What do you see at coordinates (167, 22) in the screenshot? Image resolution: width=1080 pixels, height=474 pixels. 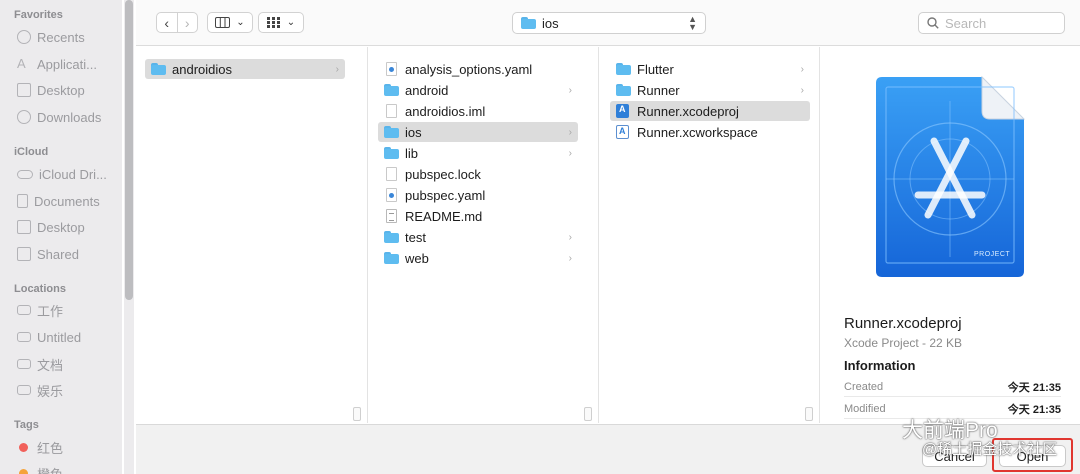 I see `back-button: ‹` at bounding box center [167, 22].